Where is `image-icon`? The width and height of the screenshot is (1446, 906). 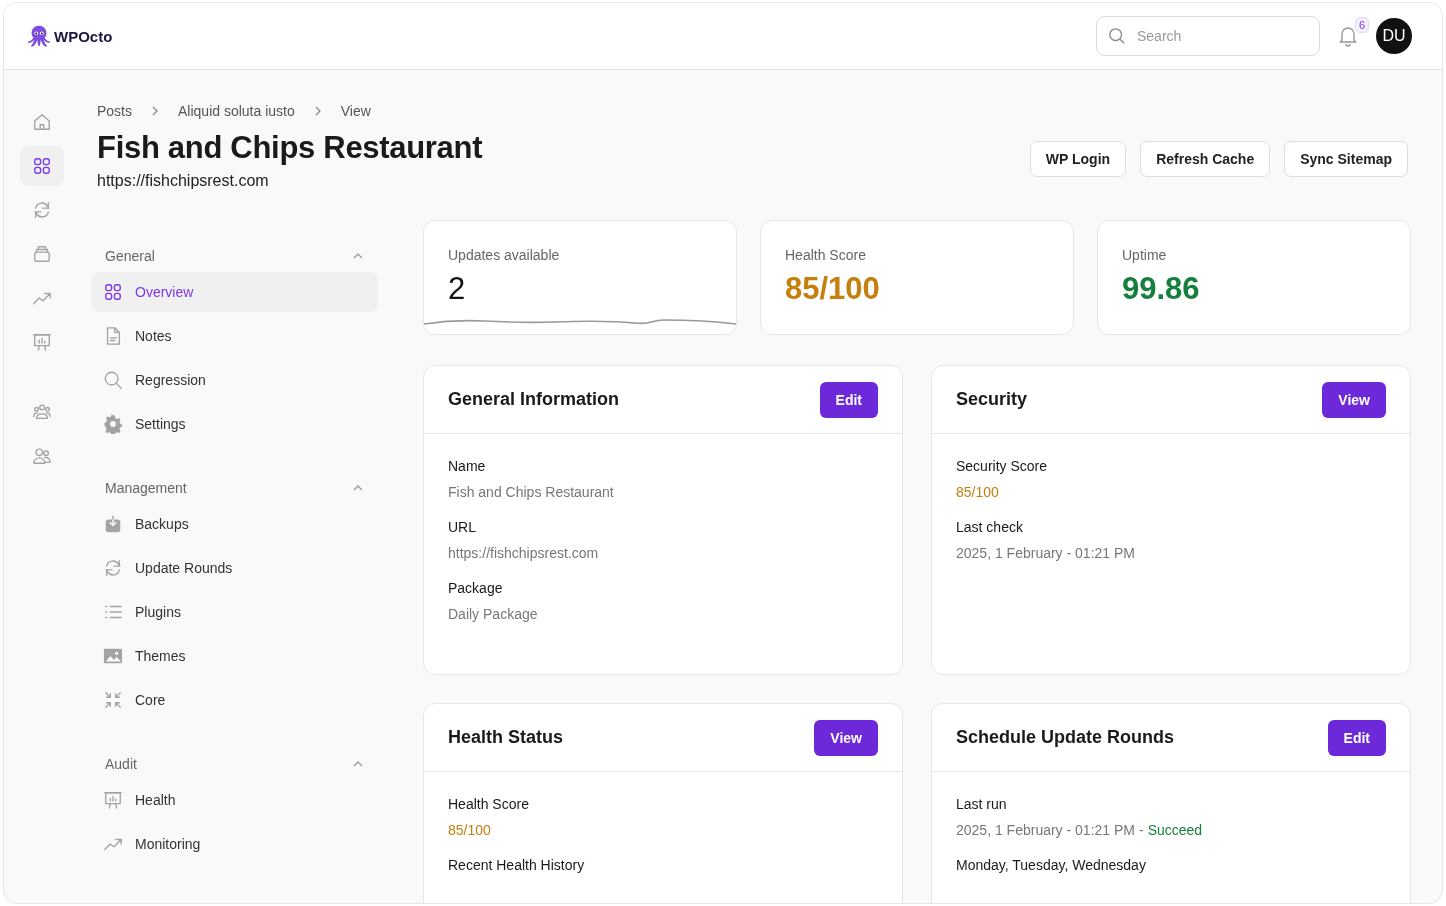 image-icon is located at coordinates (113, 656).